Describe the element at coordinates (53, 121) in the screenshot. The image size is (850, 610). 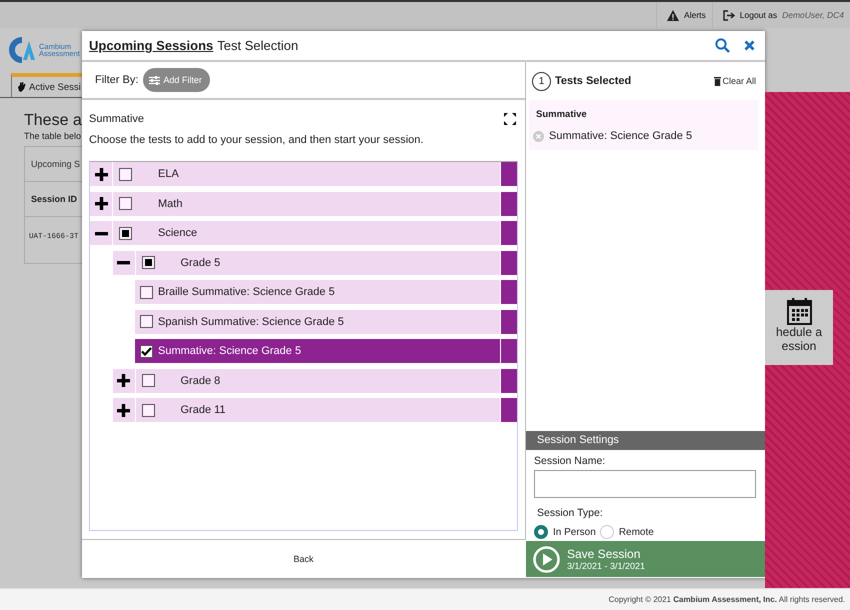
I see `page-heading: These a` at that location.